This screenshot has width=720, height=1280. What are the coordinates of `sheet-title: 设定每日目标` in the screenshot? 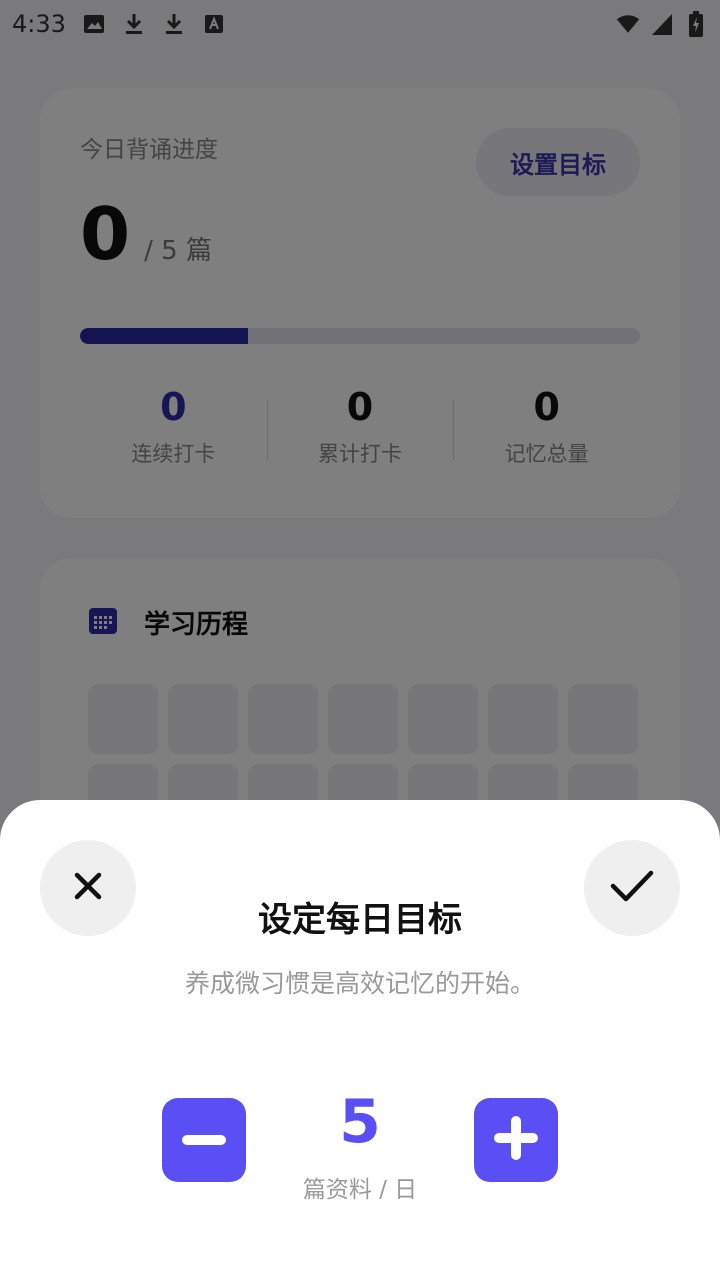 It's located at (360, 920).